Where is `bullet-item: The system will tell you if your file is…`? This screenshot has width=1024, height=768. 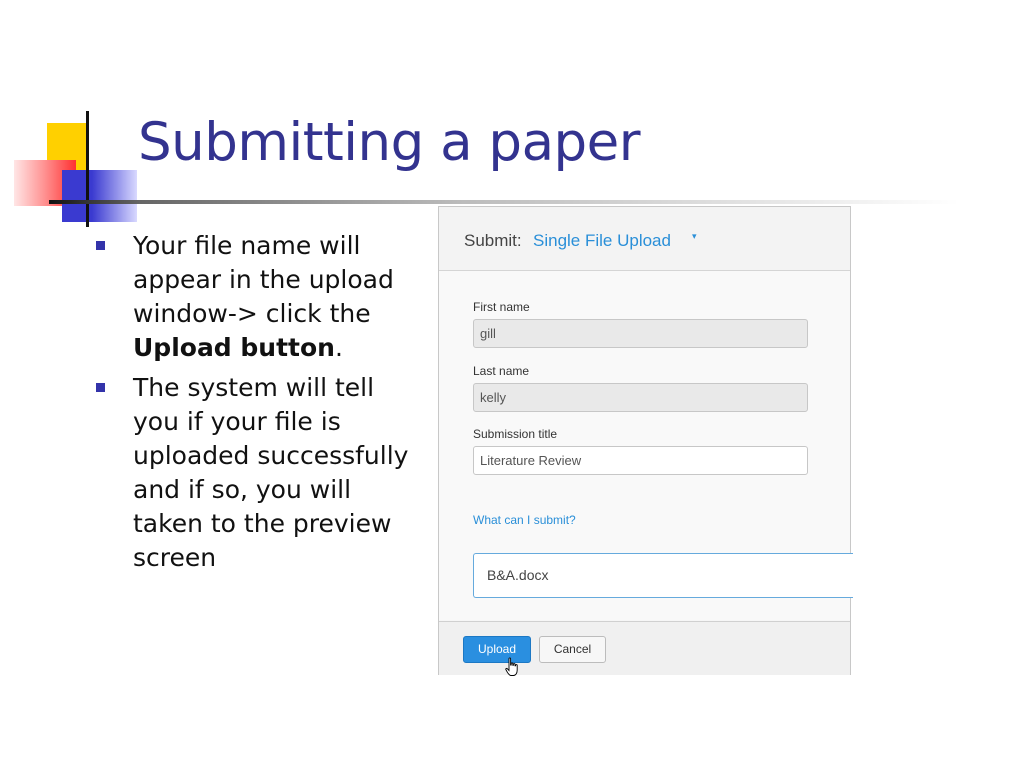 bullet-item: The system will tell you if your file is… is located at coordinates (255, 473).